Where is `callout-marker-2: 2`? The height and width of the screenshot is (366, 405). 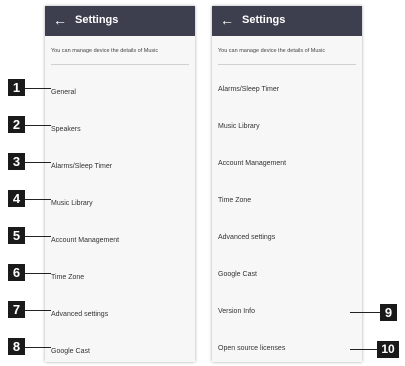 callout-marker-2: 2 is located at coordinates (16, 124).